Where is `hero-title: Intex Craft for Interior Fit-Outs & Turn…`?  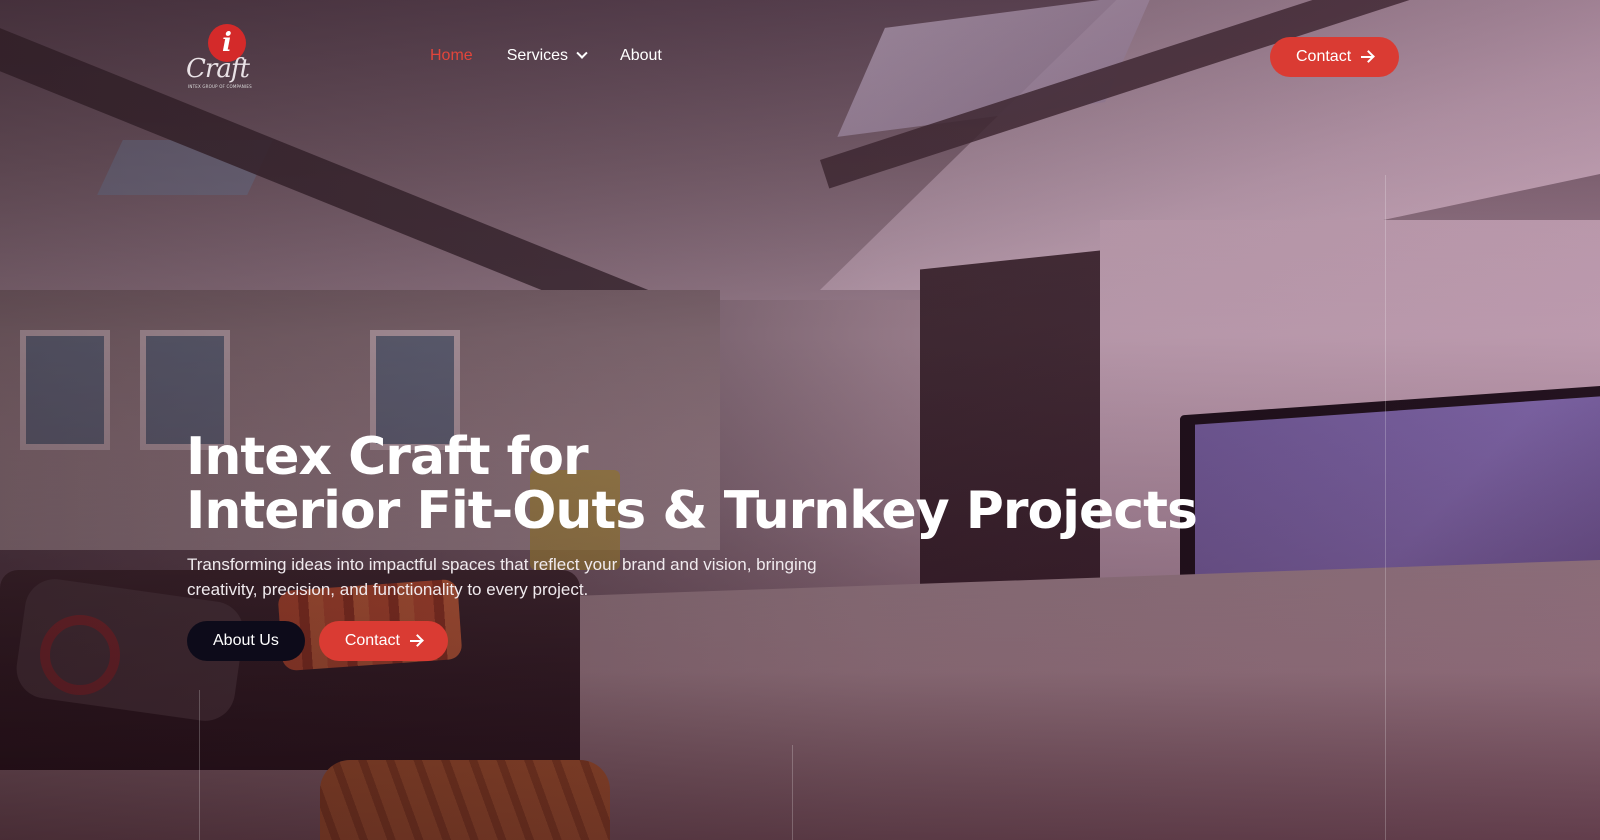 hero-title: Intex Craft for Interior Fit-Outs & Turn… is located at coordinates (692, 484).